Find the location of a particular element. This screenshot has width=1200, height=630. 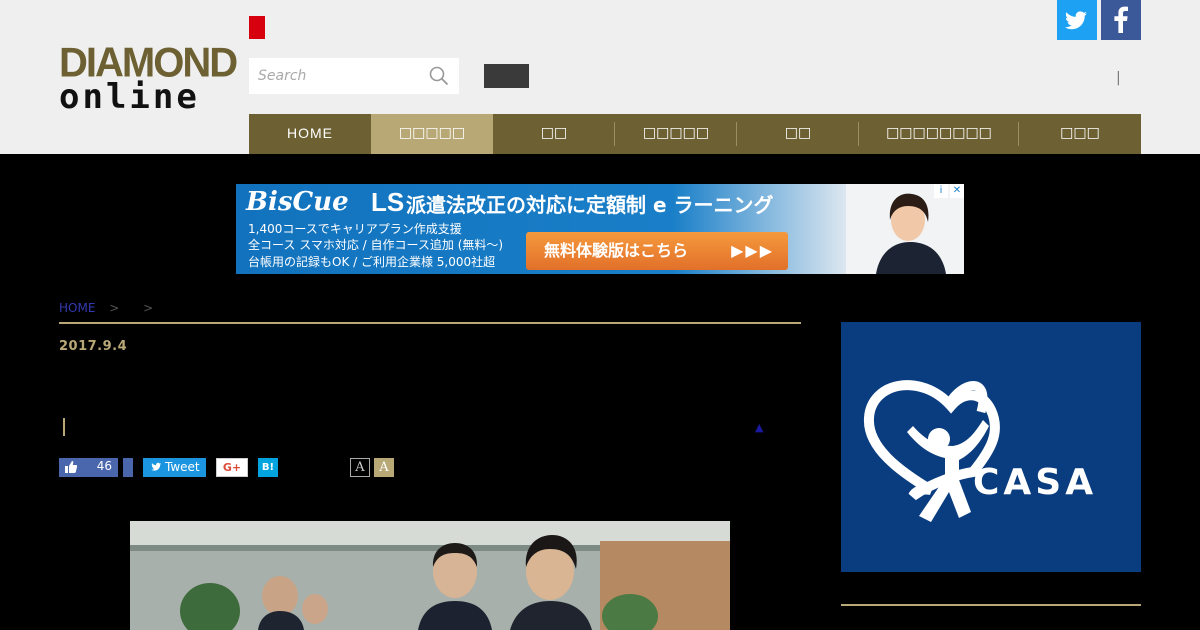

red-marker is located at coordinates (257, 27).